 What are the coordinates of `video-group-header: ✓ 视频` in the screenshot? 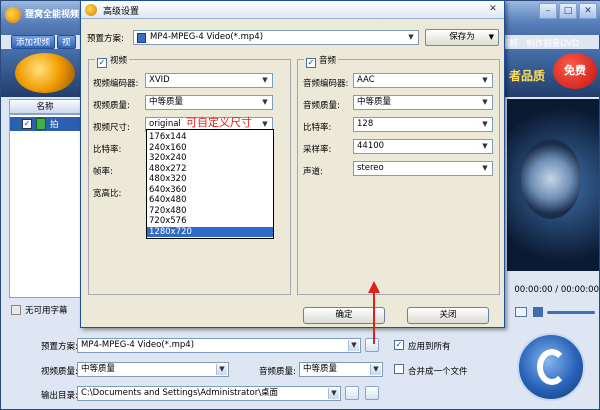 It's located at (112, 61).